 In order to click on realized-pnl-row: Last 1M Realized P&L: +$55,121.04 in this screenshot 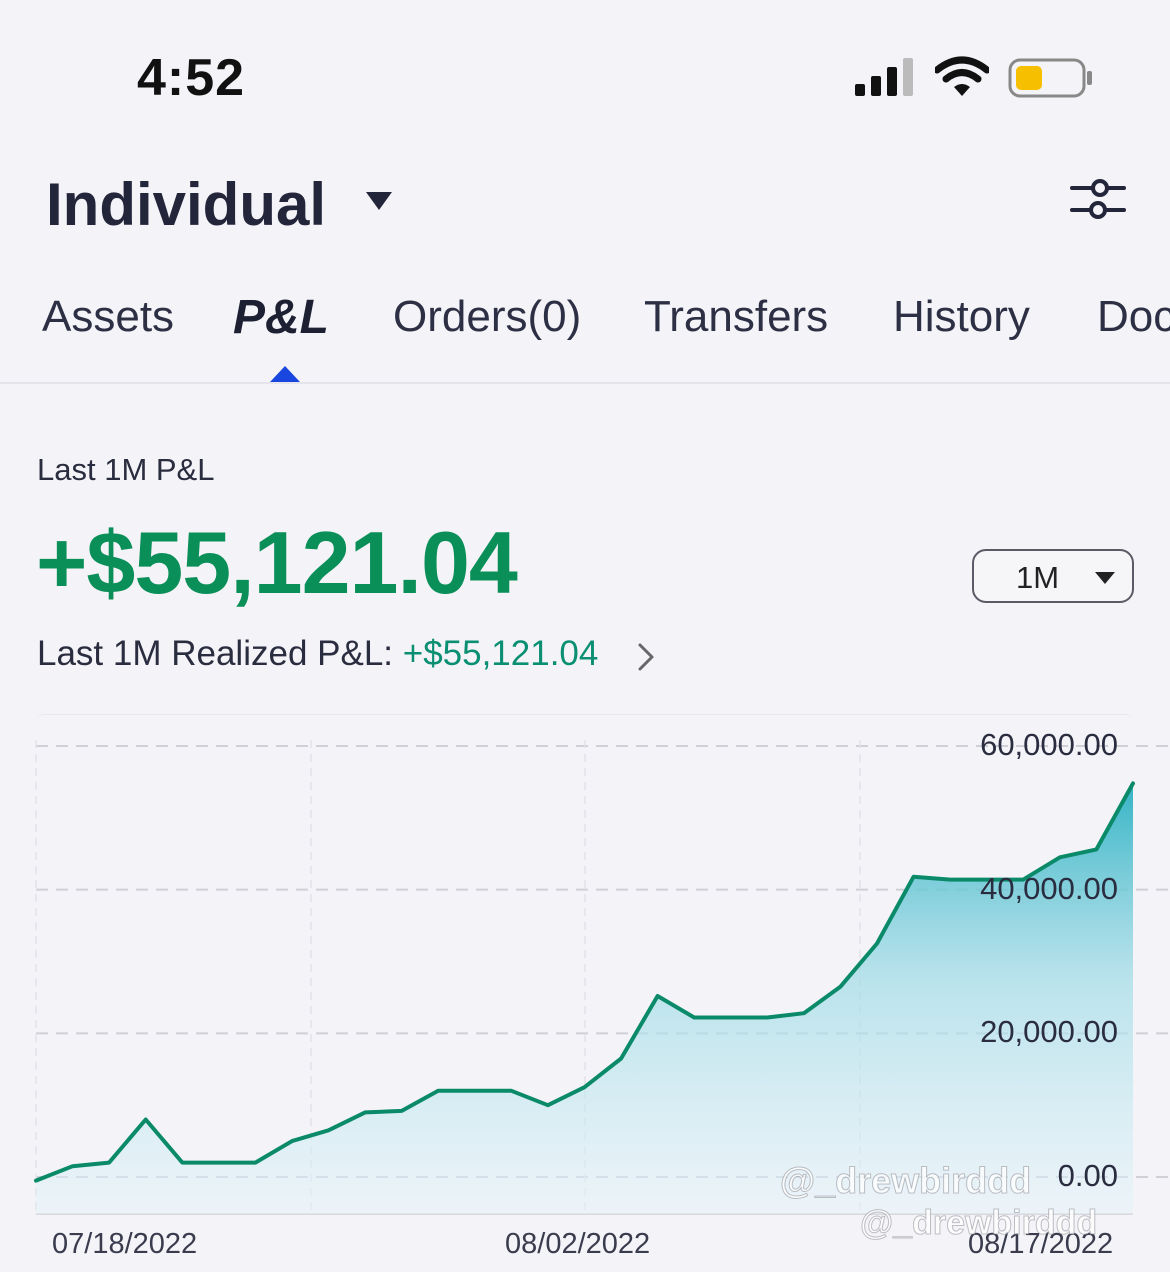, I will do `click(317, 654)`.